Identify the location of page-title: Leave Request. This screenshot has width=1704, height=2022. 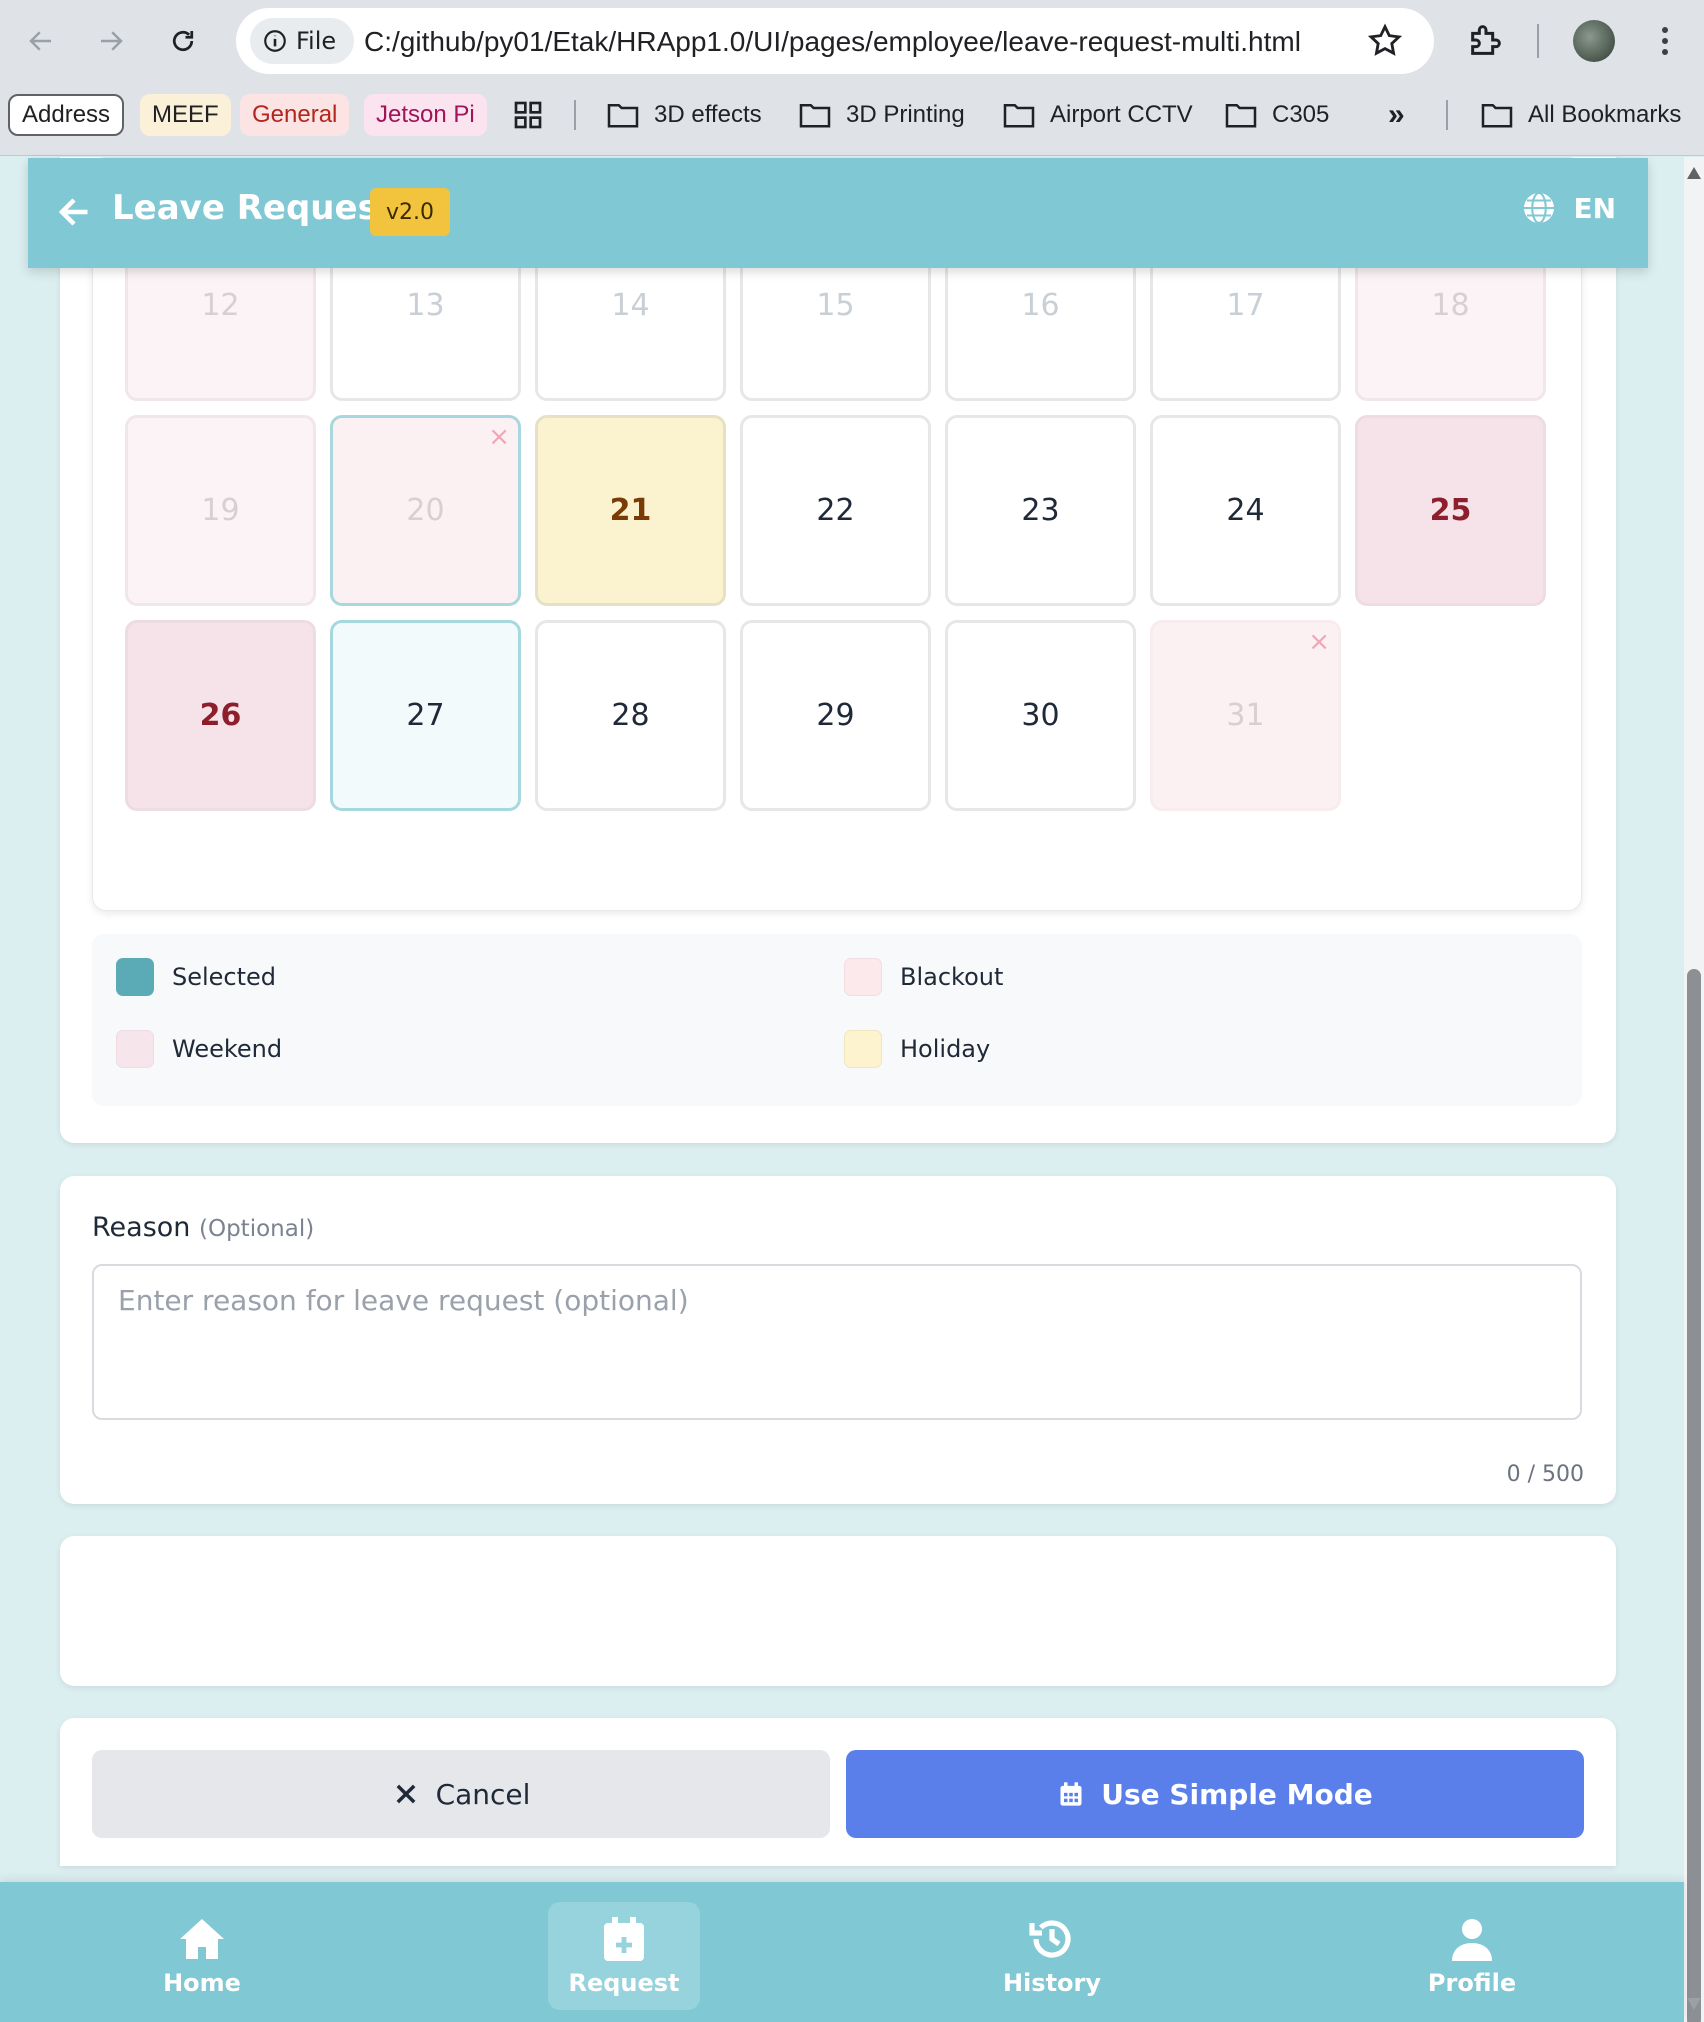
(253, 208).